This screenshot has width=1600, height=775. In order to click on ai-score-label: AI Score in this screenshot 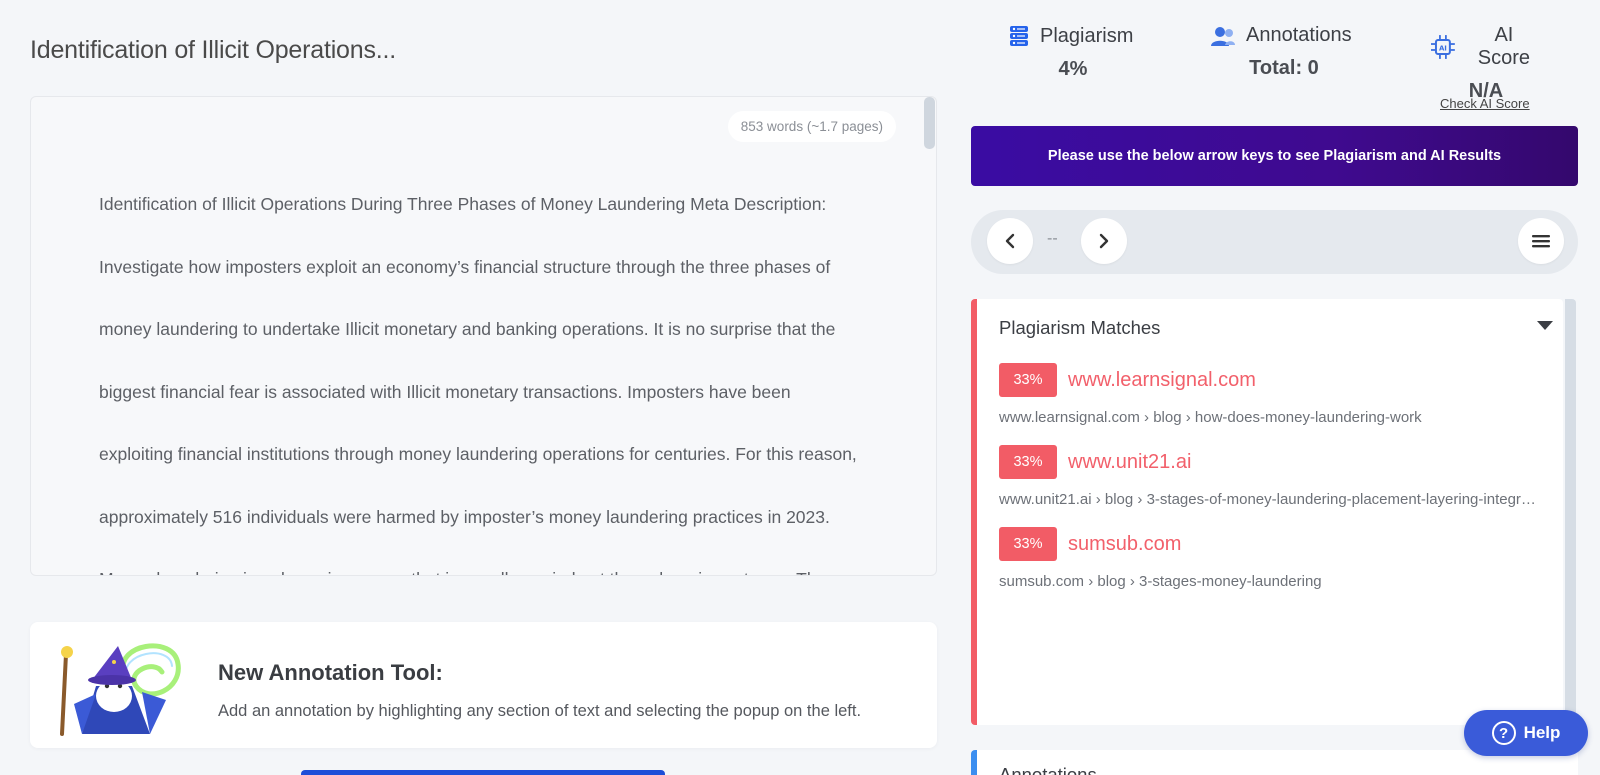, I will do `click(1504, 46)`.